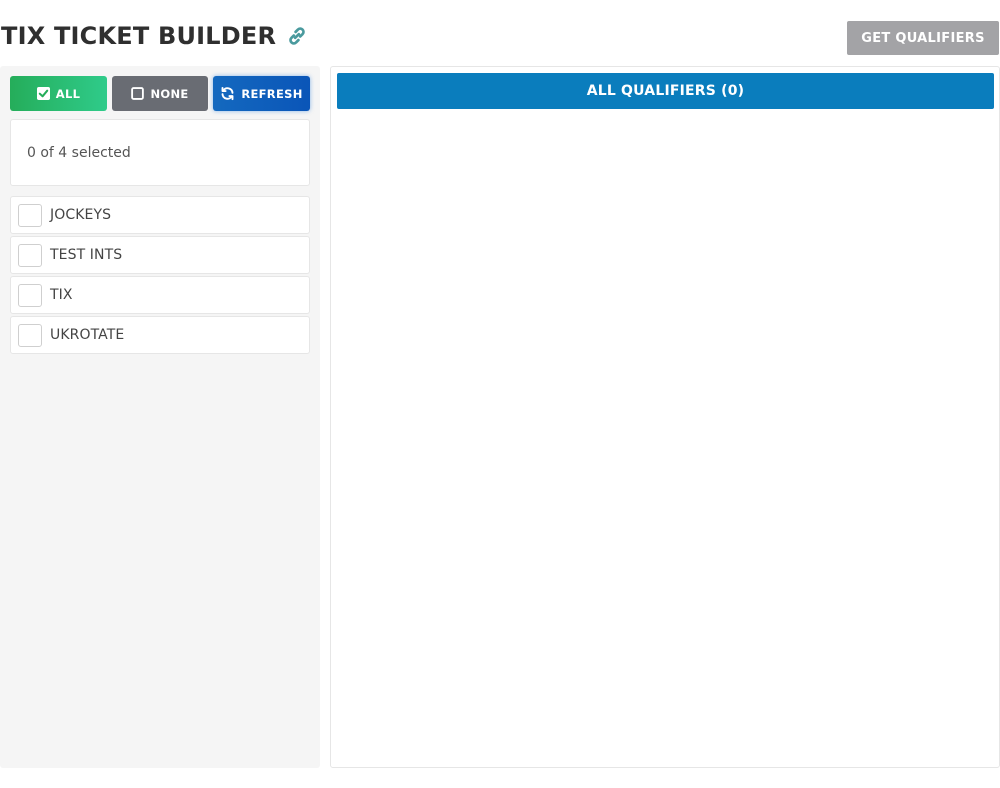  I want to click on all-qualifiers-header: ALL QUALIFIERS (0), so click(665, 91).